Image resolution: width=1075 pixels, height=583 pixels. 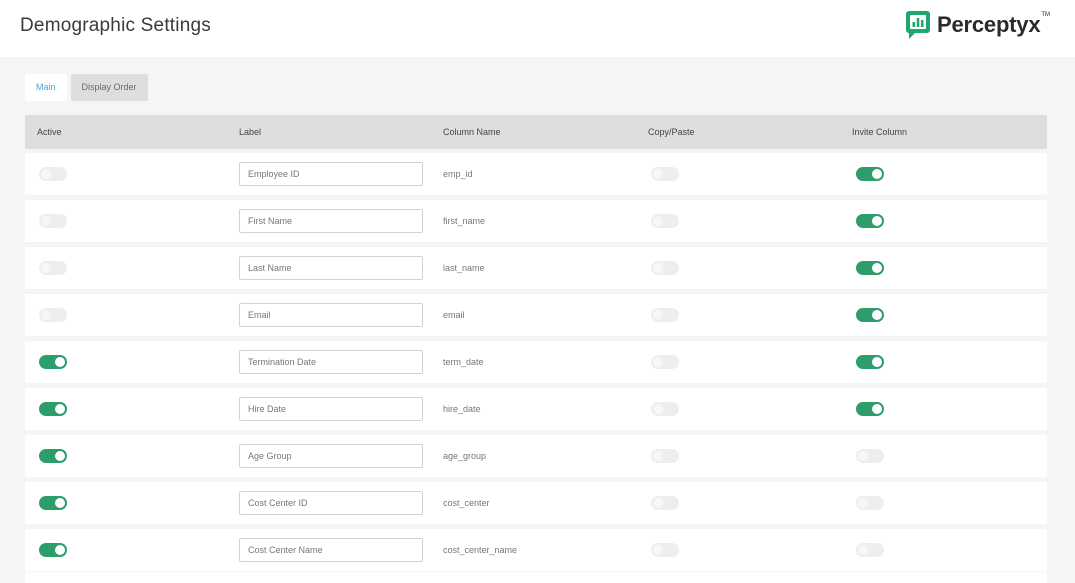 What do you see at coordinates (472, 132) in the screenshot?
I see `header-column-name: Column Name` at bounding box center [472, 132].